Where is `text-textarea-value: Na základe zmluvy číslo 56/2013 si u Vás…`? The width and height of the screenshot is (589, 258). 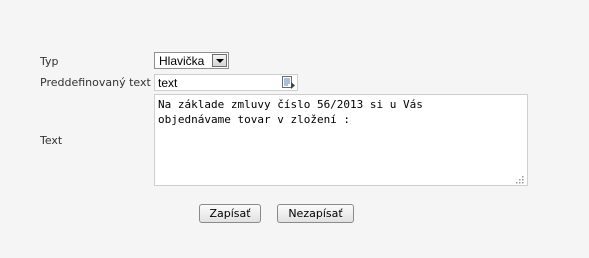 text-textarea-value: Na základe zmluvy číslo 56/2013 si u Vás… is located at coordinates (290, 112).